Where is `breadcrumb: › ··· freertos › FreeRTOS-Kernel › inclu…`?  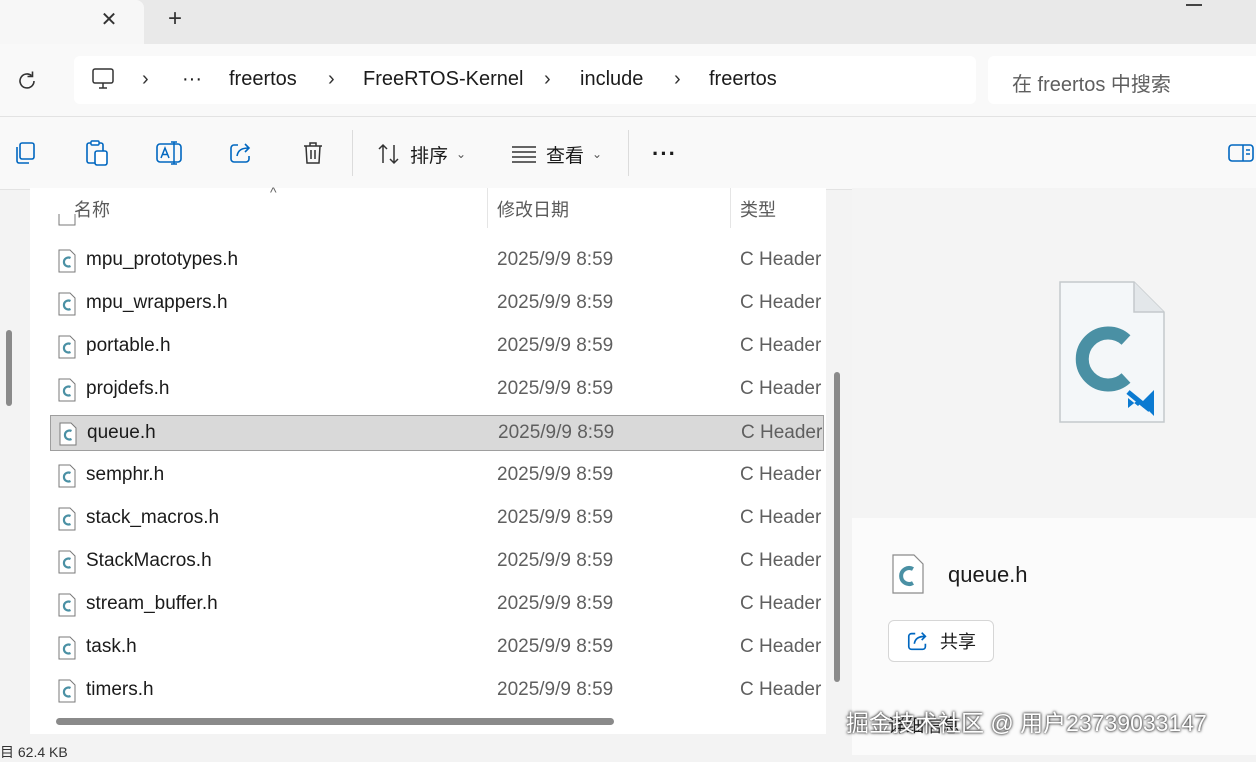 breadcrumb: › ··· freertos › FreeRTOS-Kernel › inclu… is located at coordinates (525, 80).